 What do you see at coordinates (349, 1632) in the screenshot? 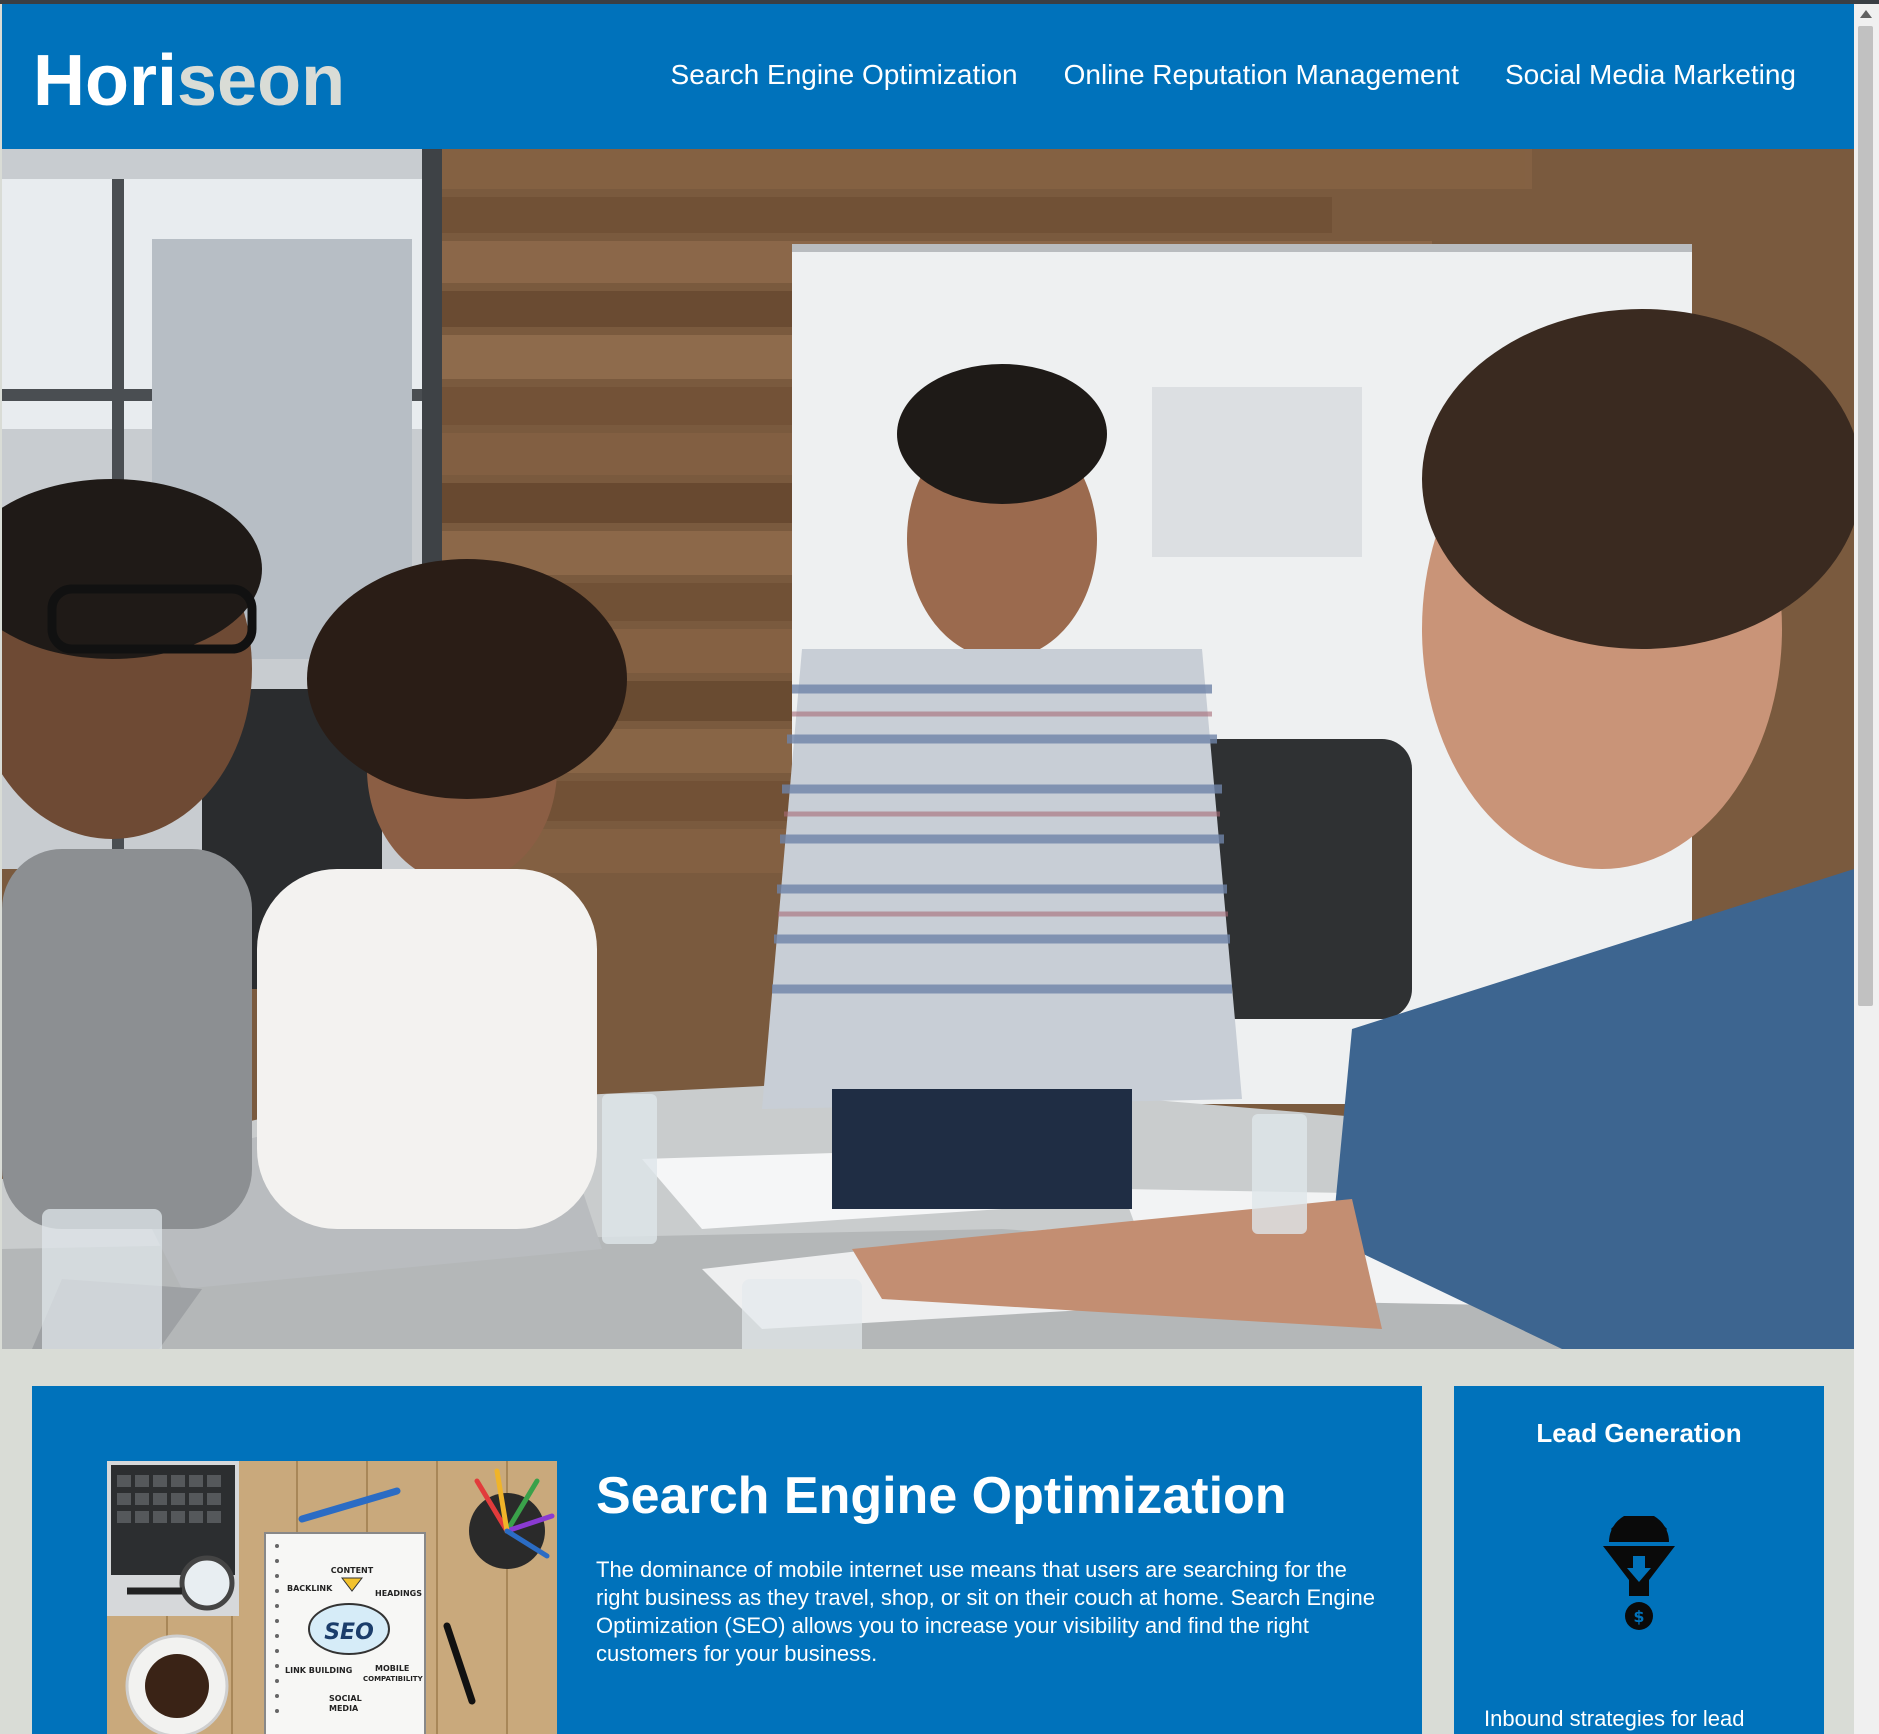
I see `seo-image-word-seo: SEO` at bounding box center [349, 1632].